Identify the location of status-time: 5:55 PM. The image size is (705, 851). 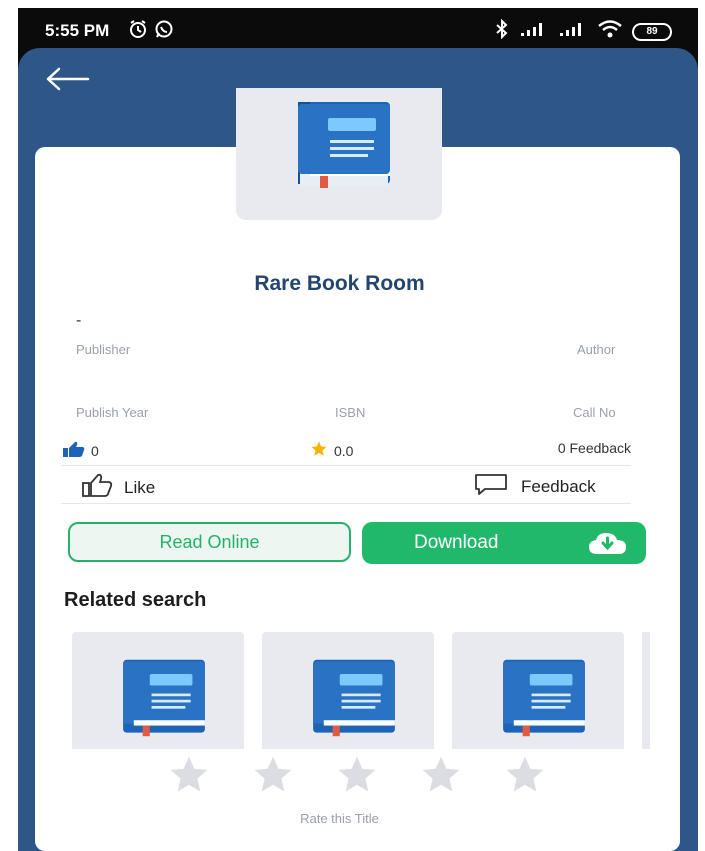
(77, 30).